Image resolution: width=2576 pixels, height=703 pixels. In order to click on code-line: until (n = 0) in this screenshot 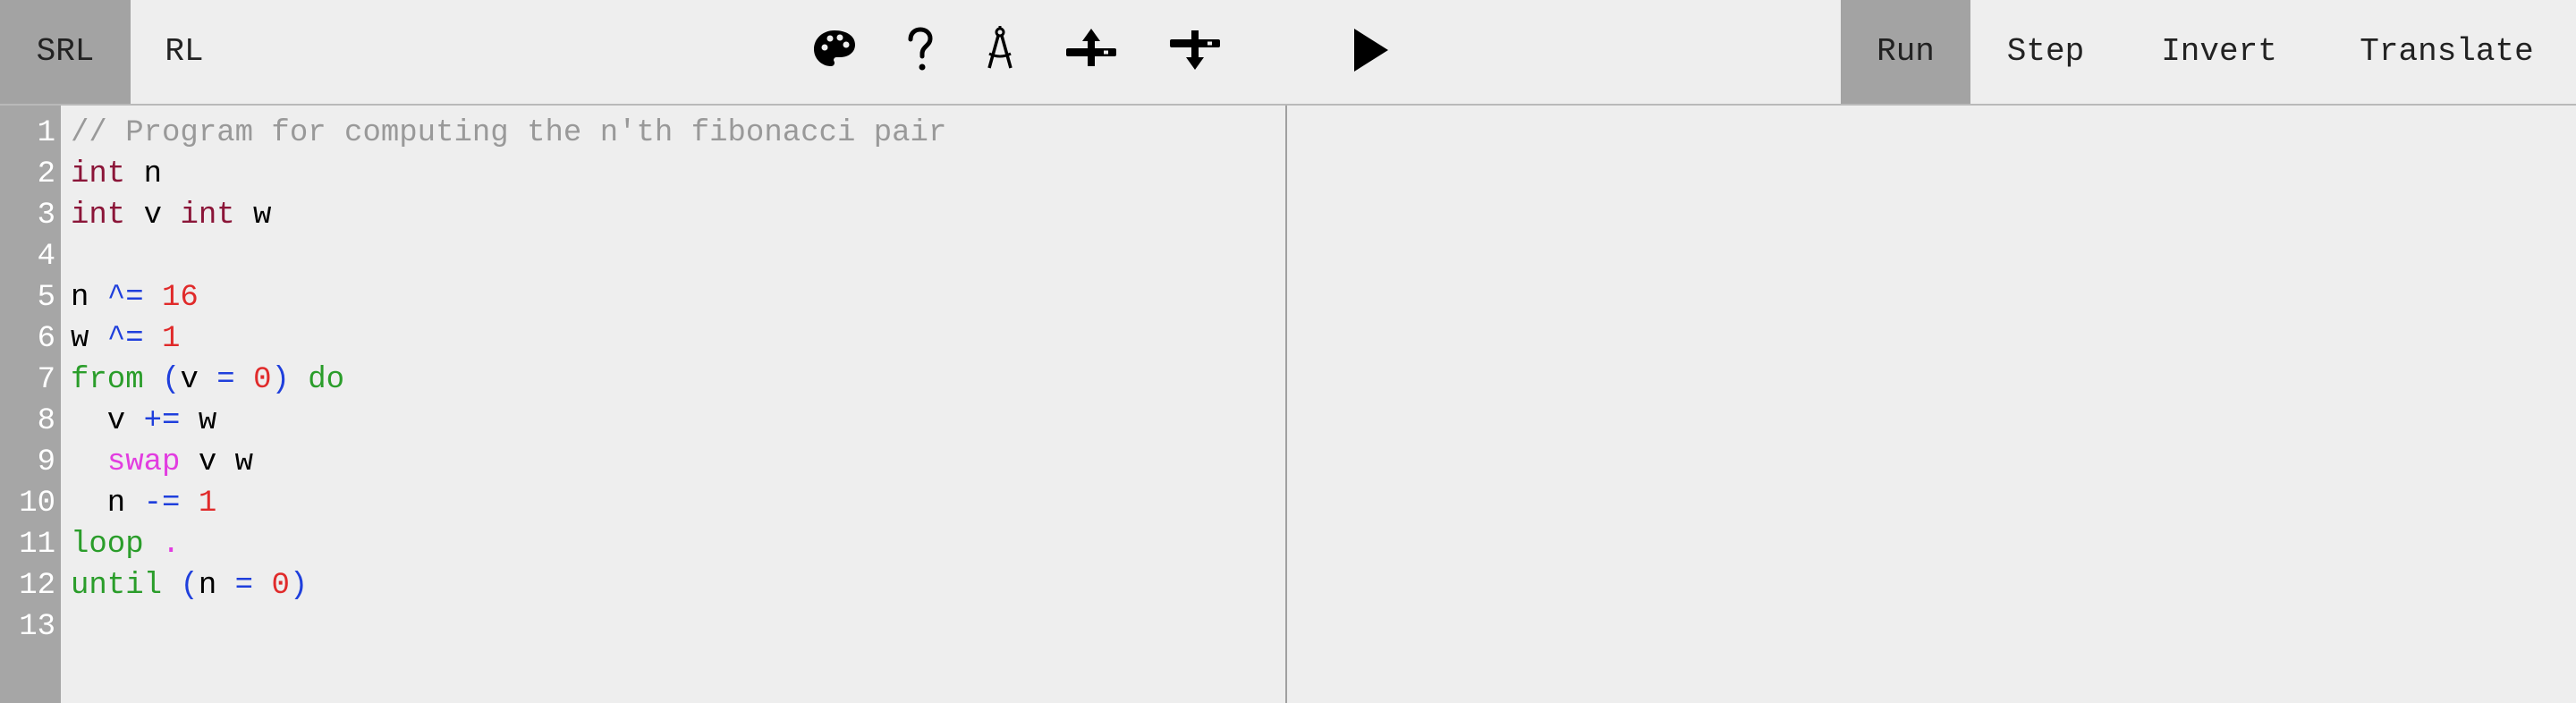, I will do `click(189, 586)`.